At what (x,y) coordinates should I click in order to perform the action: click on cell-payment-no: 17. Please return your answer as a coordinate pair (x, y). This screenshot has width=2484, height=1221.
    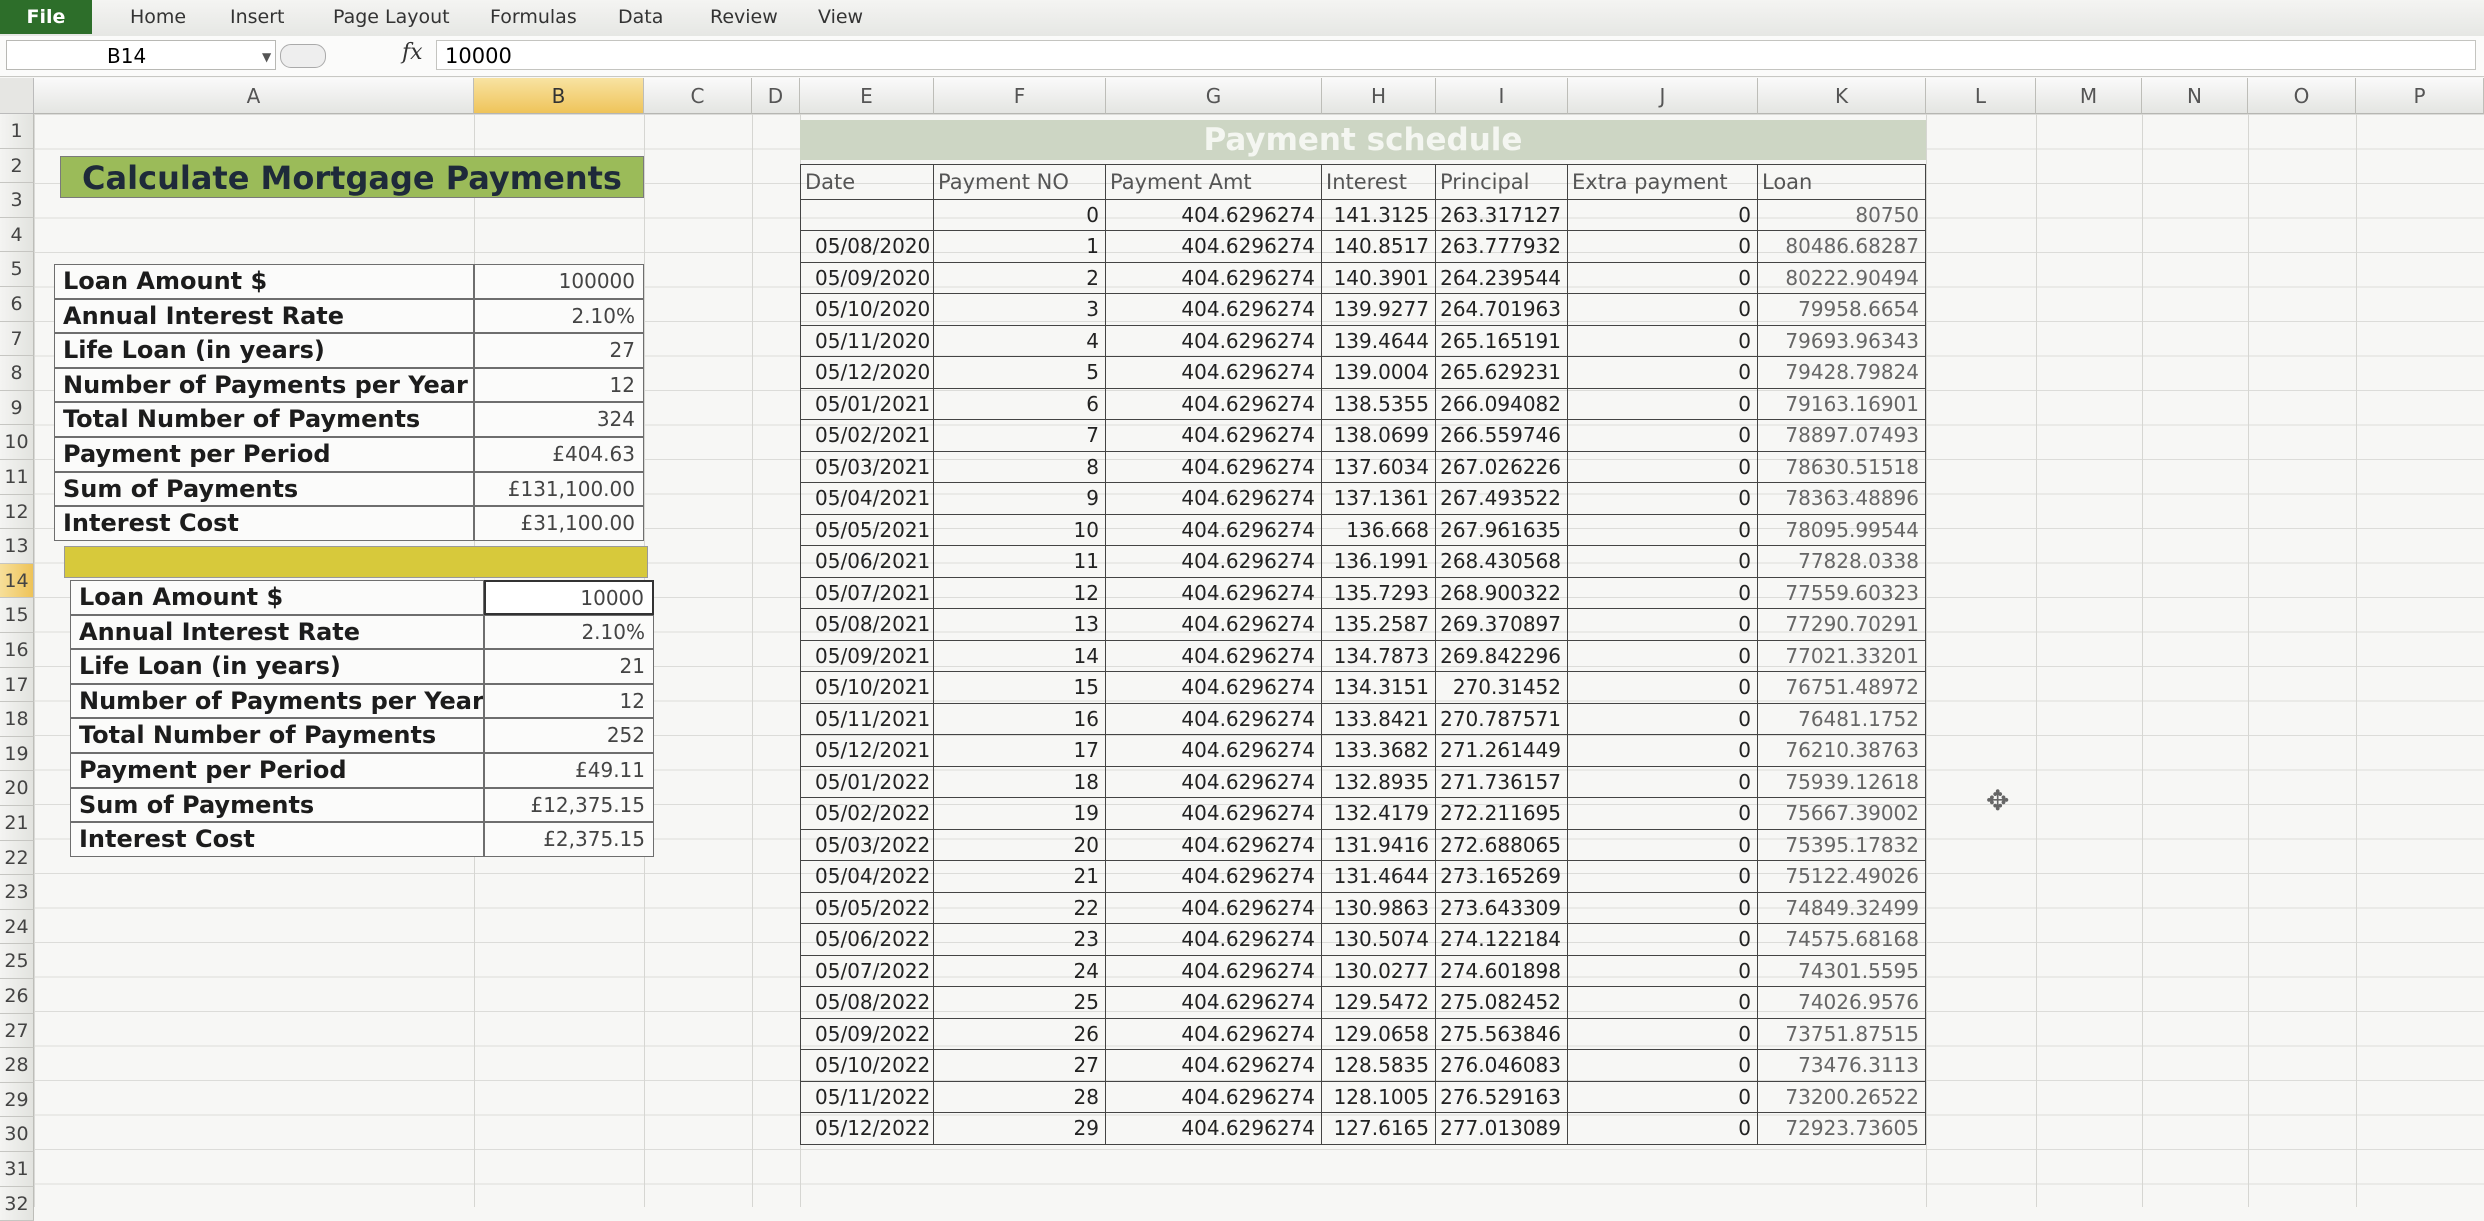
    Looking at the image, I should click on (1020, 751).